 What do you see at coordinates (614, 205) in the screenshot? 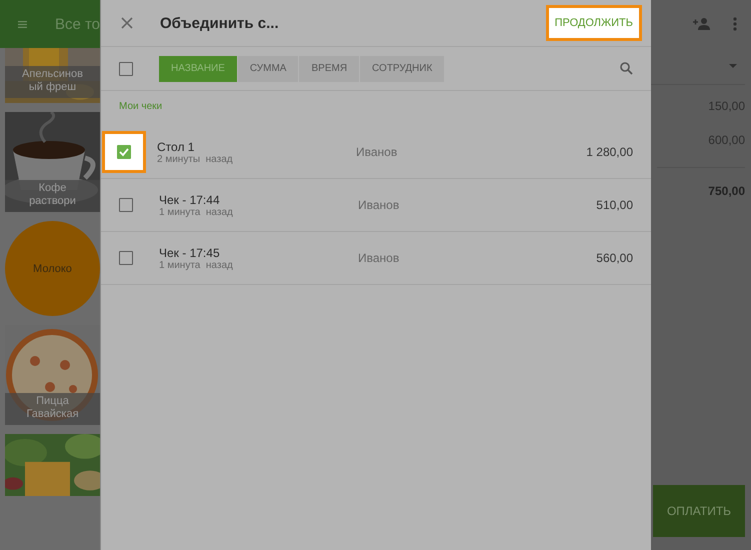
I see `check-amount: 510,00` at bounding box center [614, 205].